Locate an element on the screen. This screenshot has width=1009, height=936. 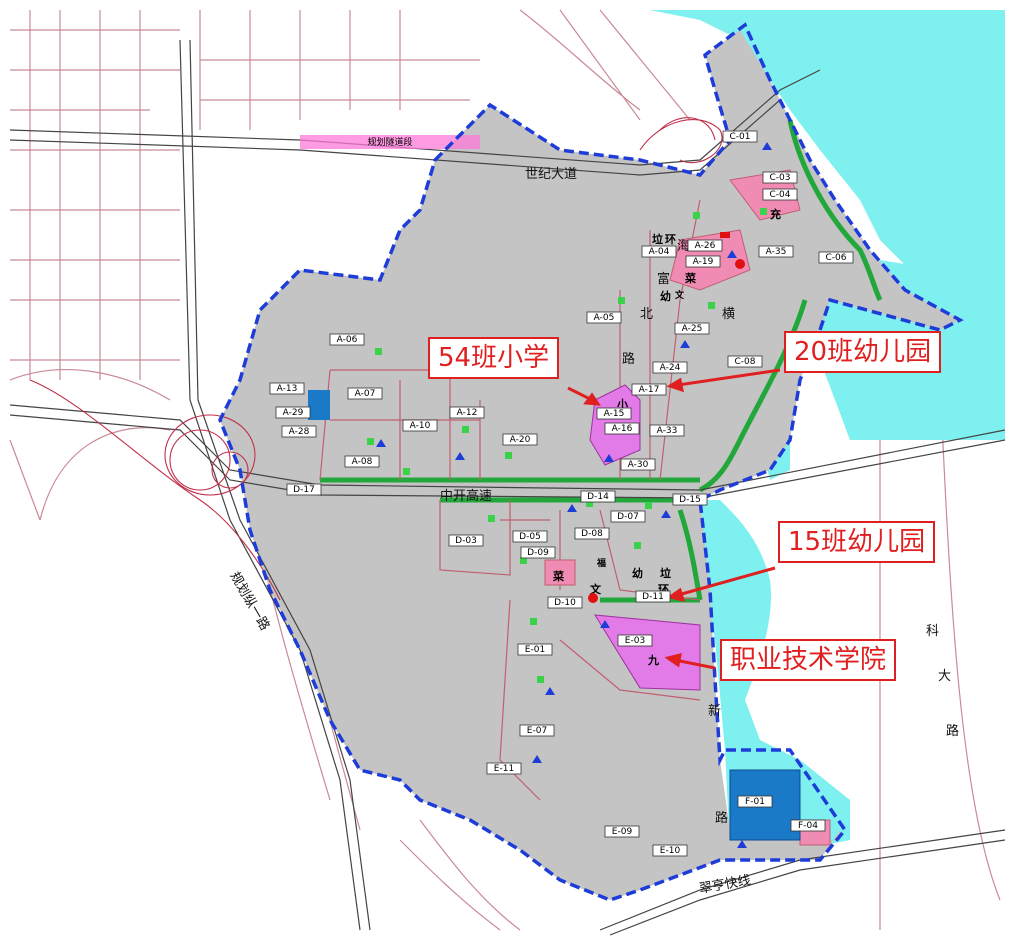
svg-text: D-07 is located at coordinates (628, 517).